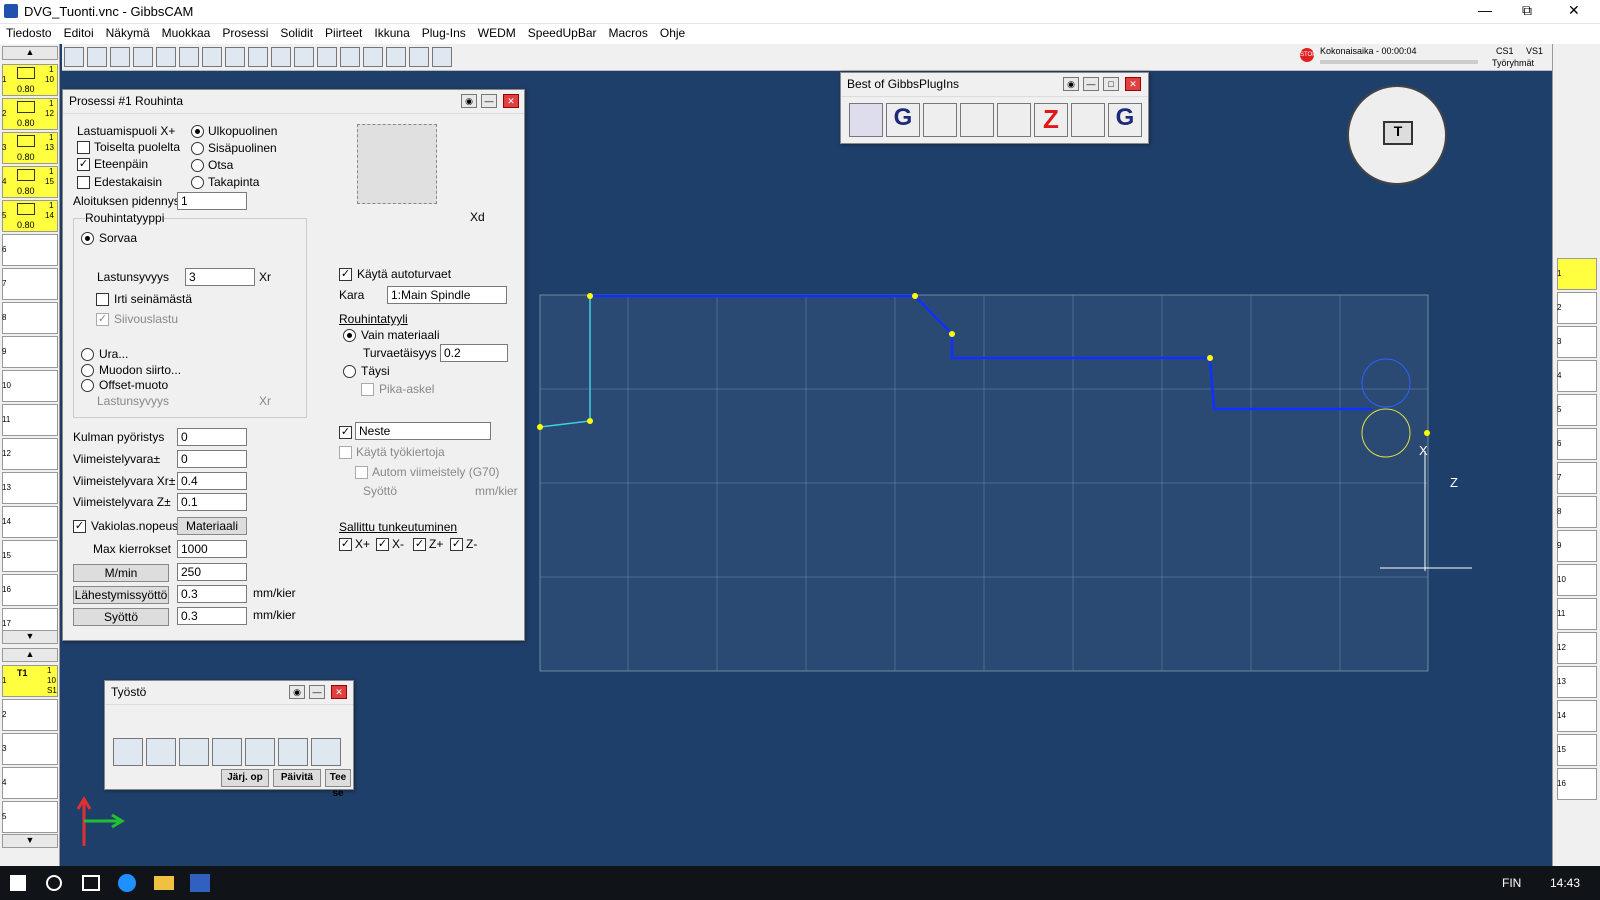  What do you see at coordinates (197, 165) in the screenshot?
I see `otsa-radio` at bounding box center [197, 165].